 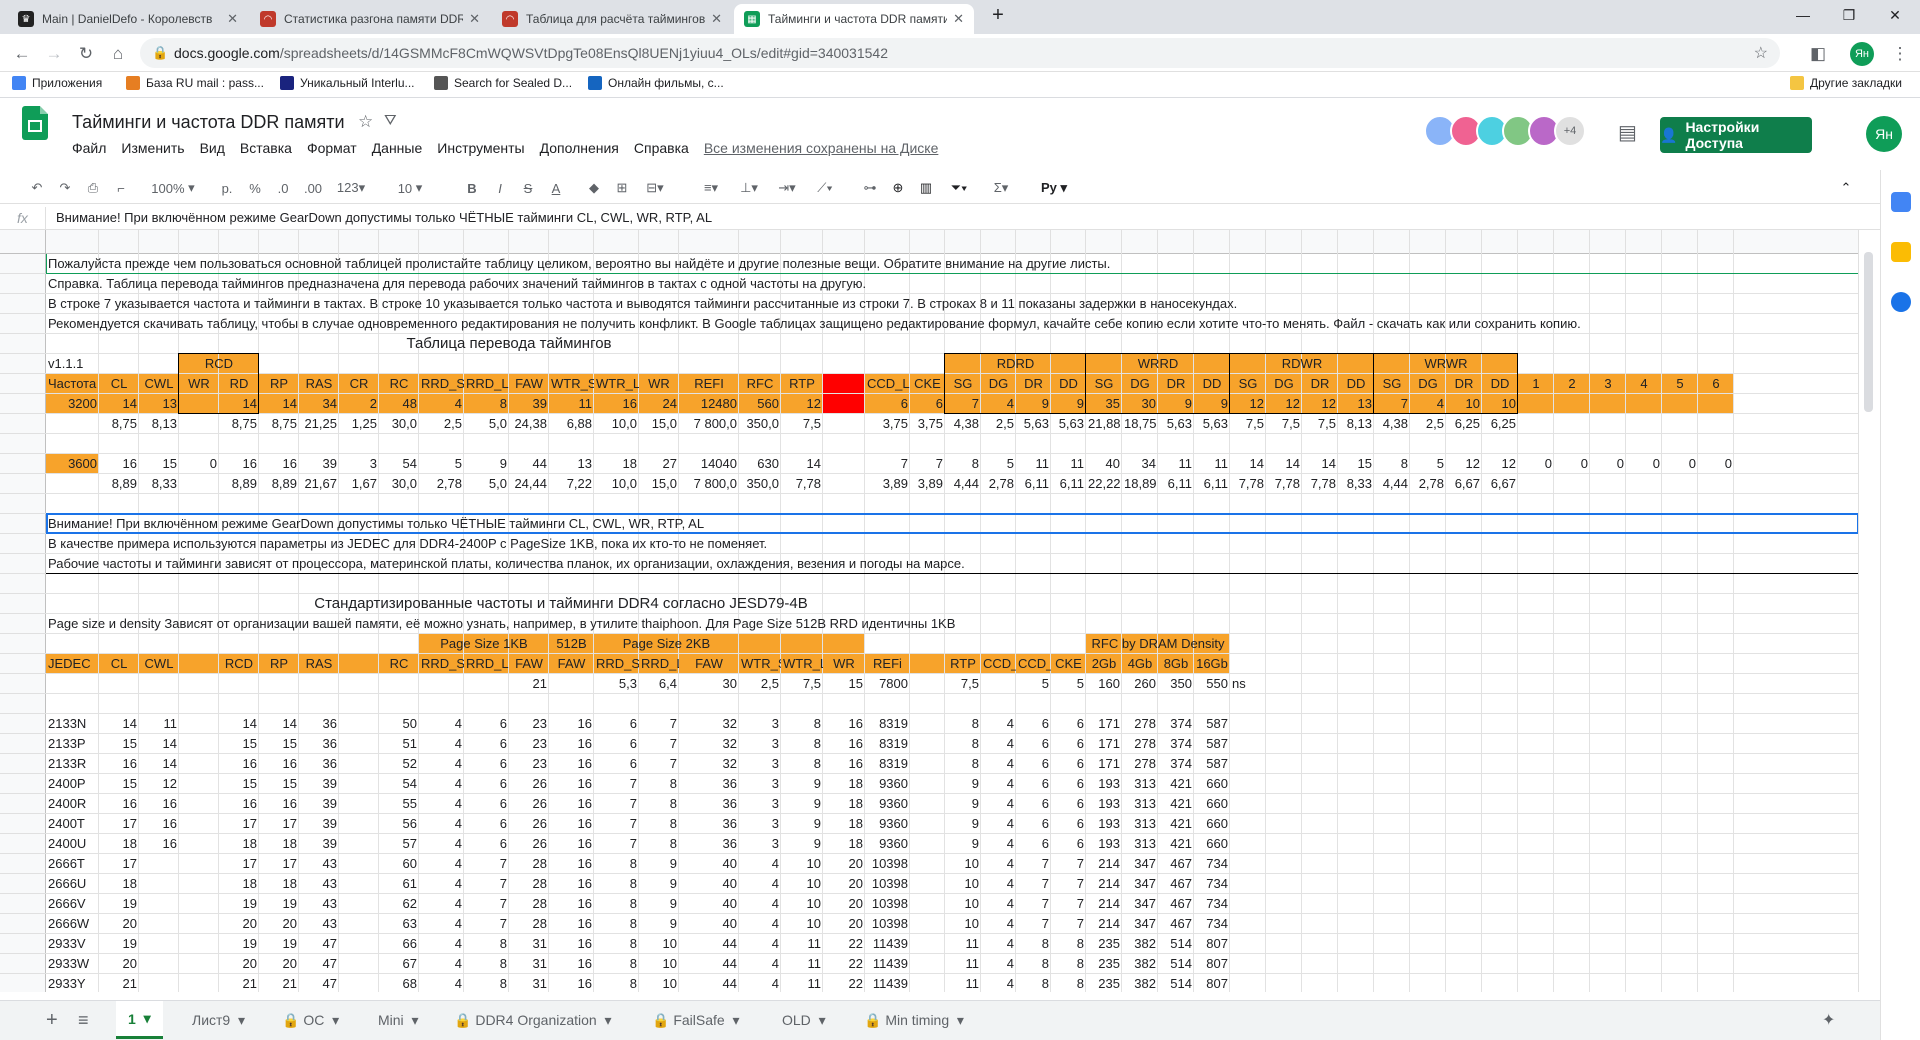 I want to click on value-cell: 47, so click(x=319, y=944).